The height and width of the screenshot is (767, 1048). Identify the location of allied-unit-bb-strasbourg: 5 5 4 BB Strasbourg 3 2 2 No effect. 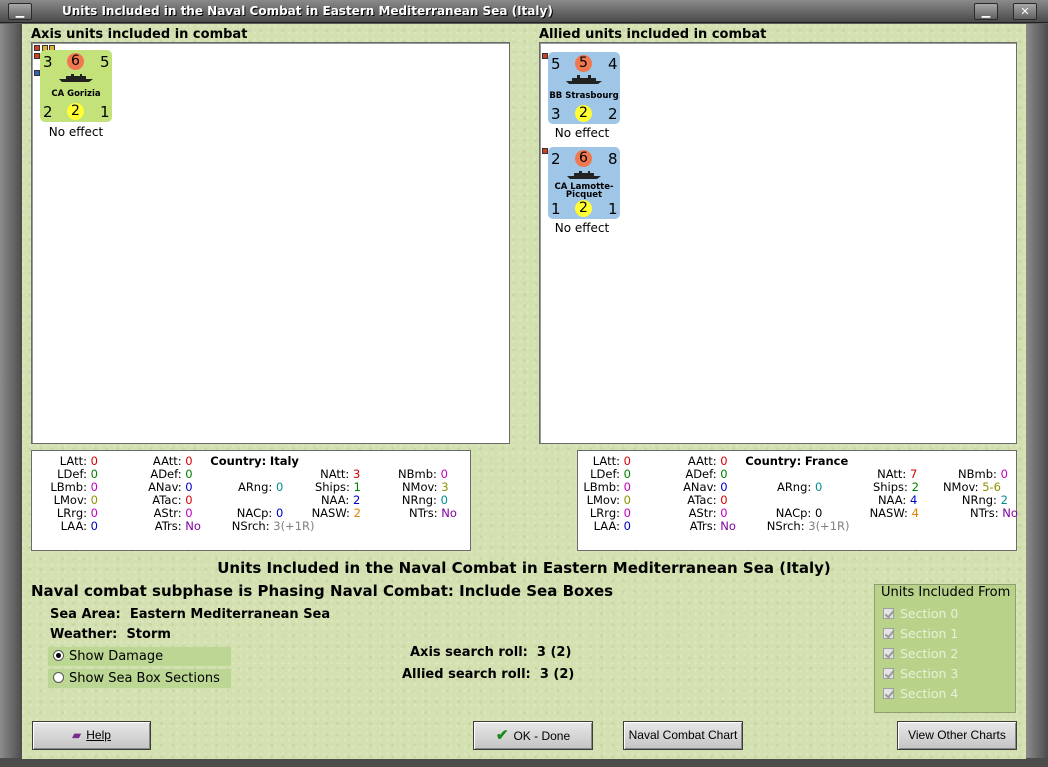
(600, 92).